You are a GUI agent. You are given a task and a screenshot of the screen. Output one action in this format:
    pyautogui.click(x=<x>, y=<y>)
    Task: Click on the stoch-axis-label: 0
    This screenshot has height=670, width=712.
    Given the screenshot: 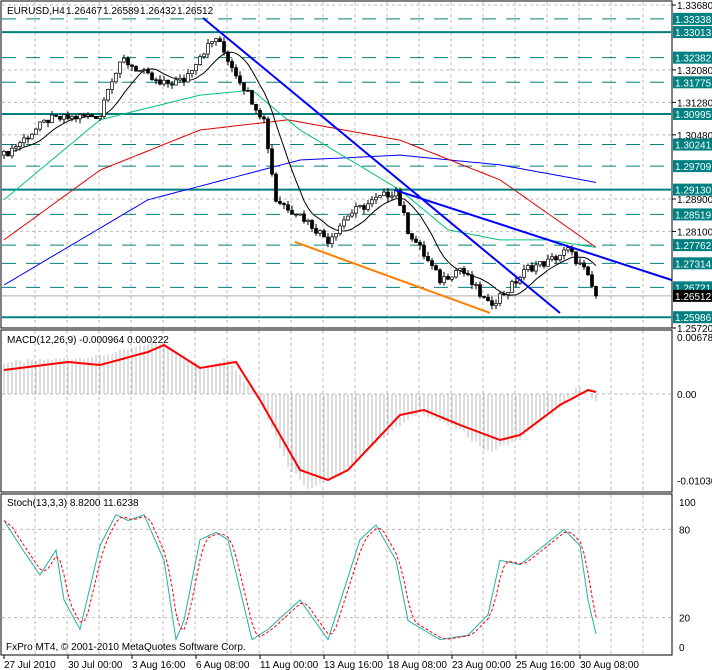 What is the action you would take?
    pyautogui.click(x=682, y=648)
    